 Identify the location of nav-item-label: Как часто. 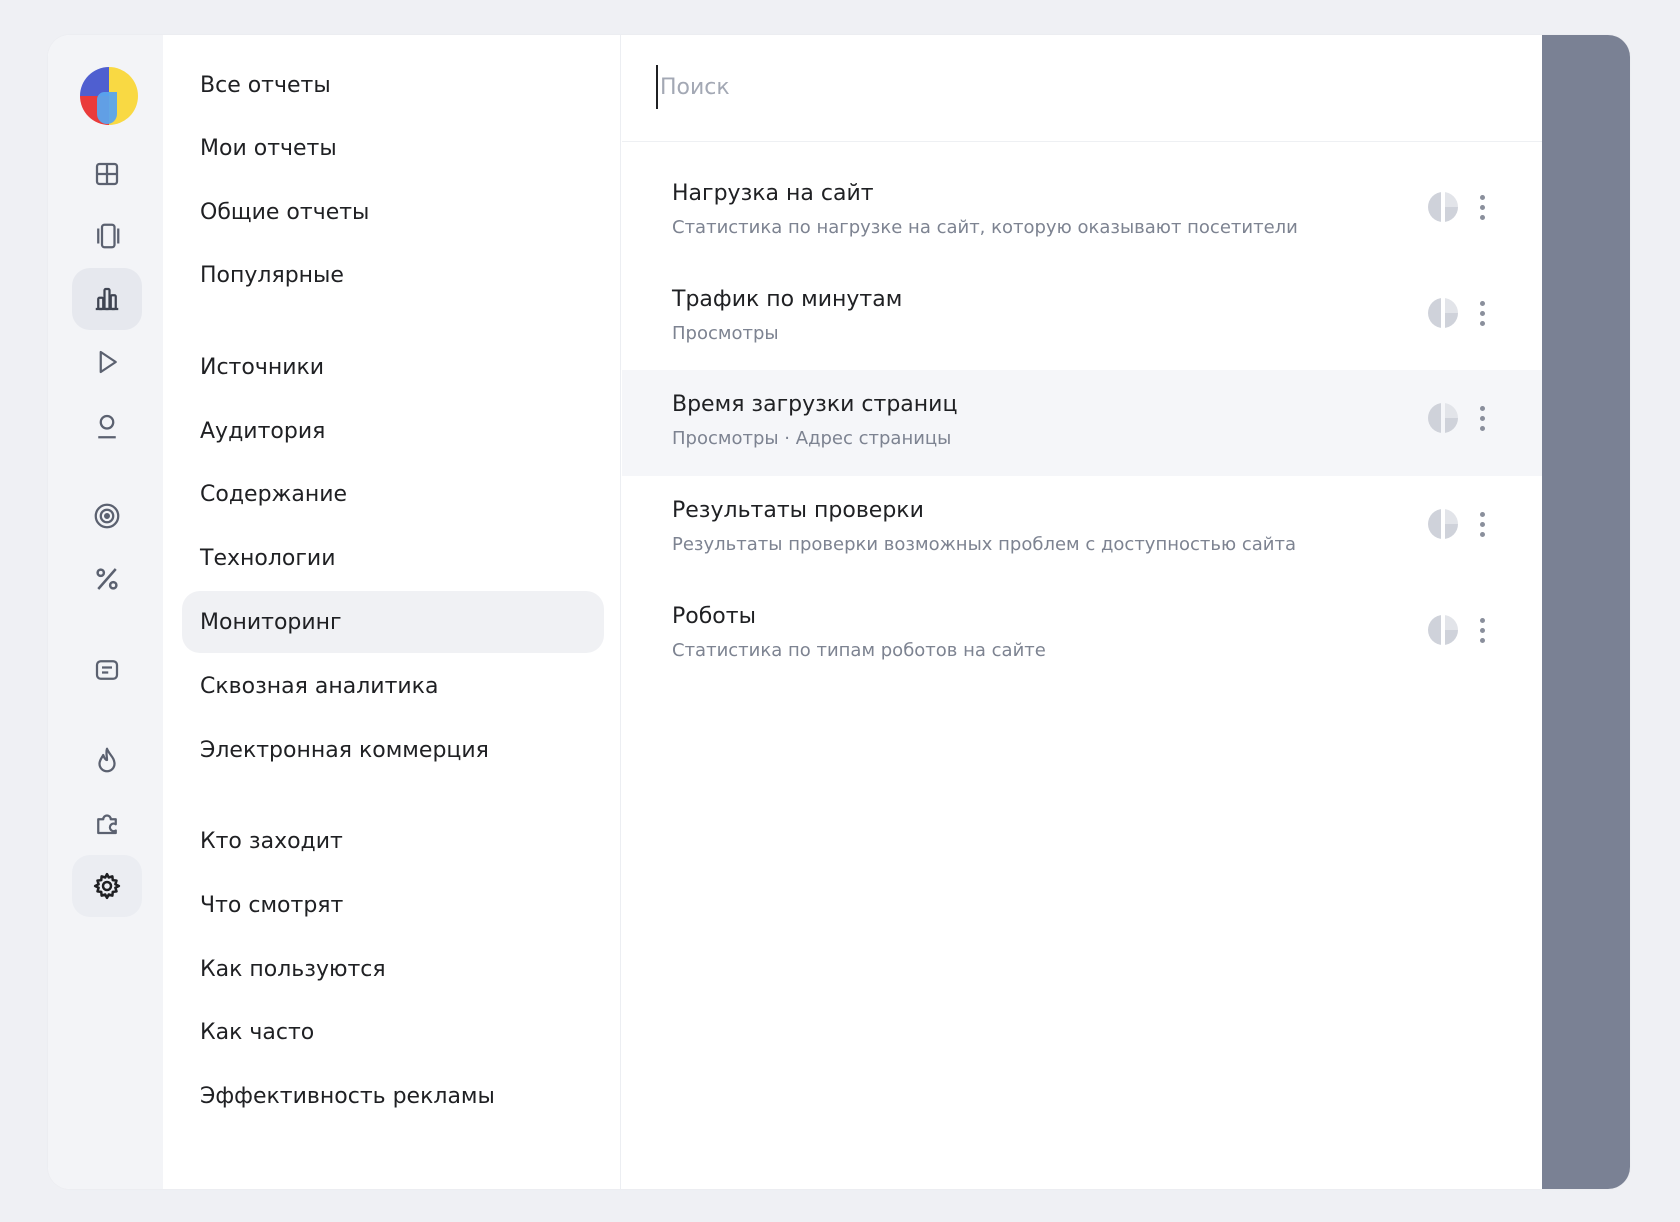
(257, 1032).